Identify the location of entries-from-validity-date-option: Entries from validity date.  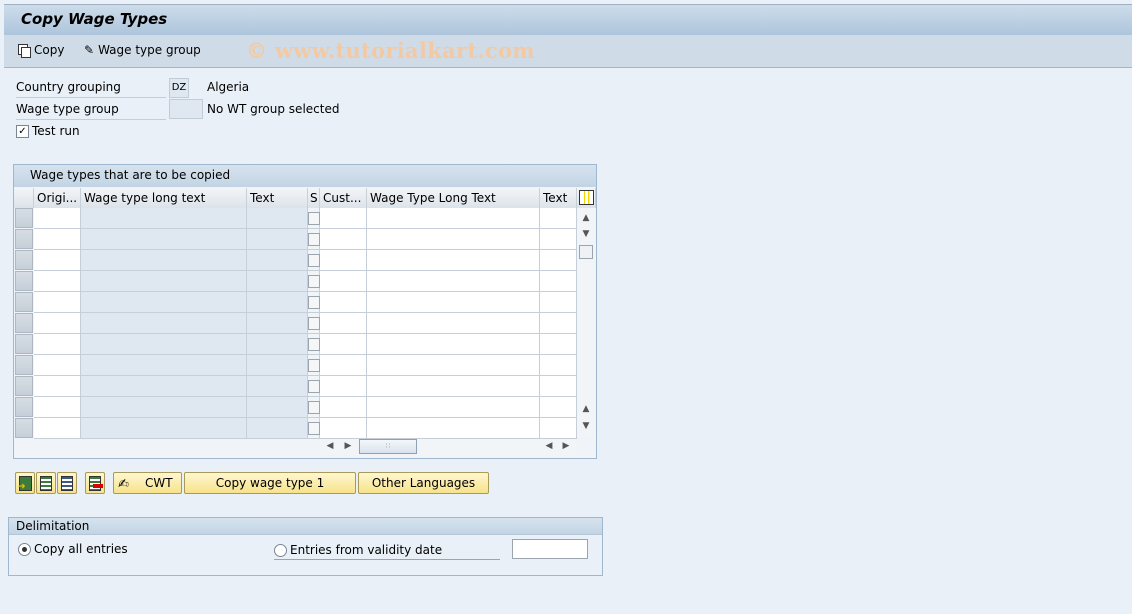
(387, 550).